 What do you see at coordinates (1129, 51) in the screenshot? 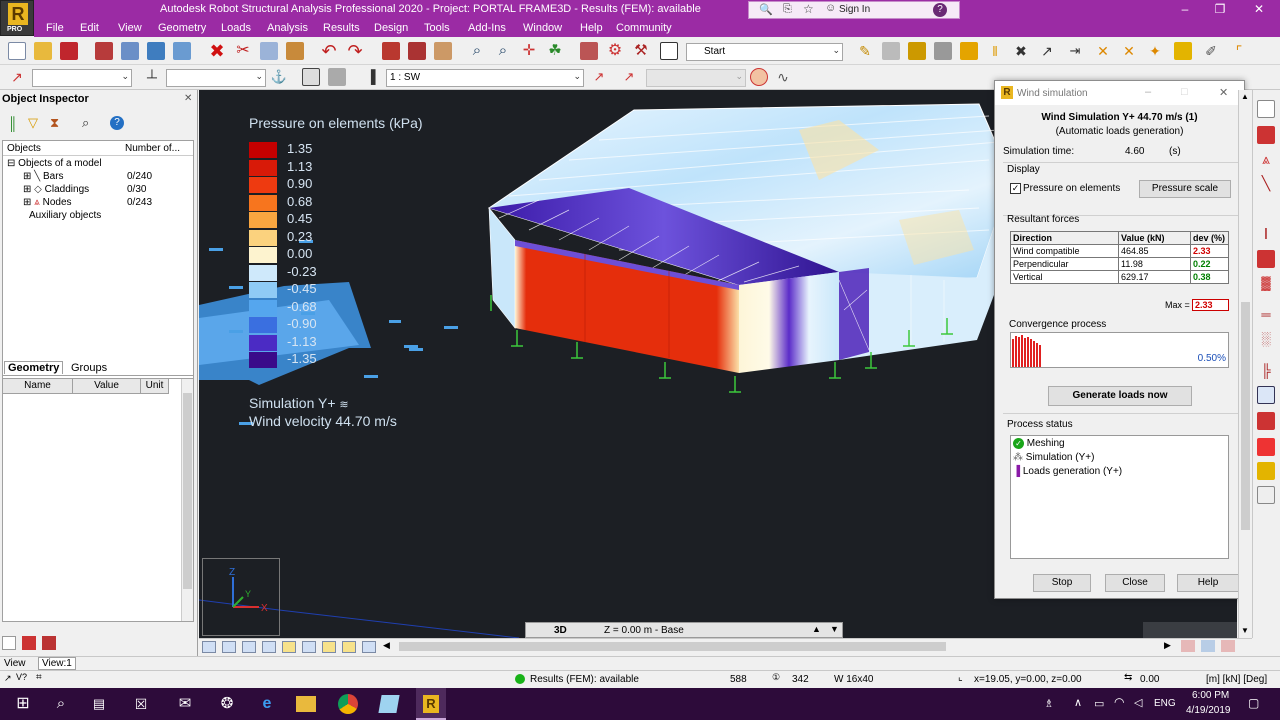
I see `trim2-icon: ✕` at bounding box center [1129, 51].